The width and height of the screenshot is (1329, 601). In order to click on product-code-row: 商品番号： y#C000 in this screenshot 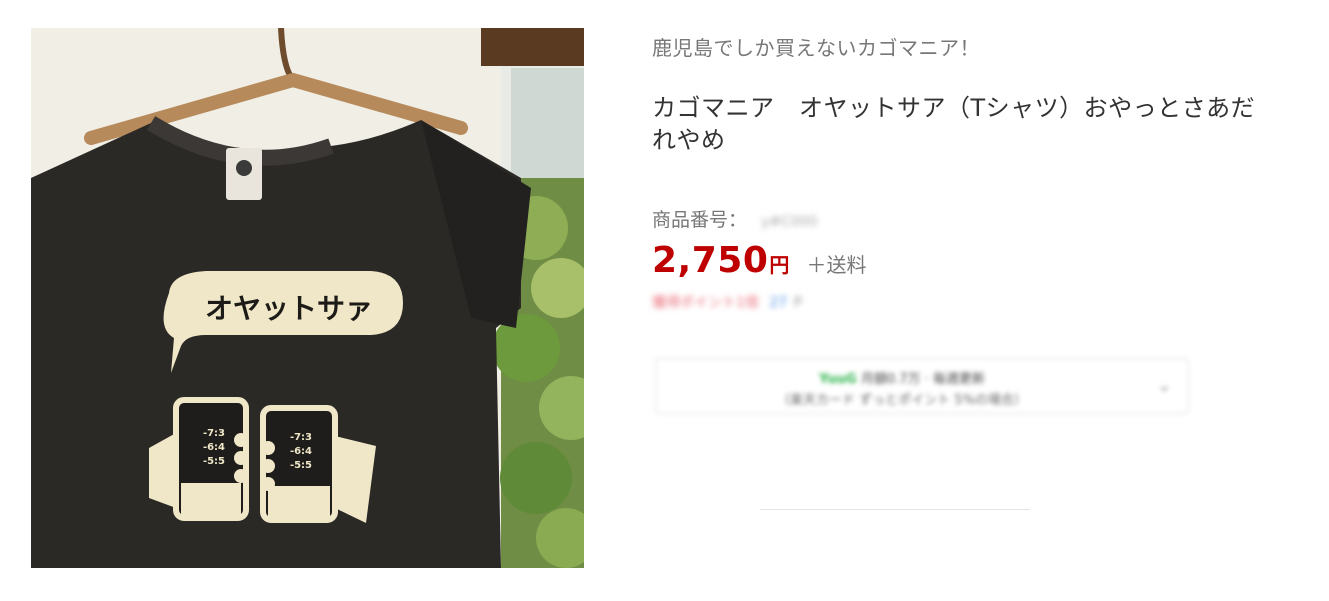, I will do `click(735, 218)`.